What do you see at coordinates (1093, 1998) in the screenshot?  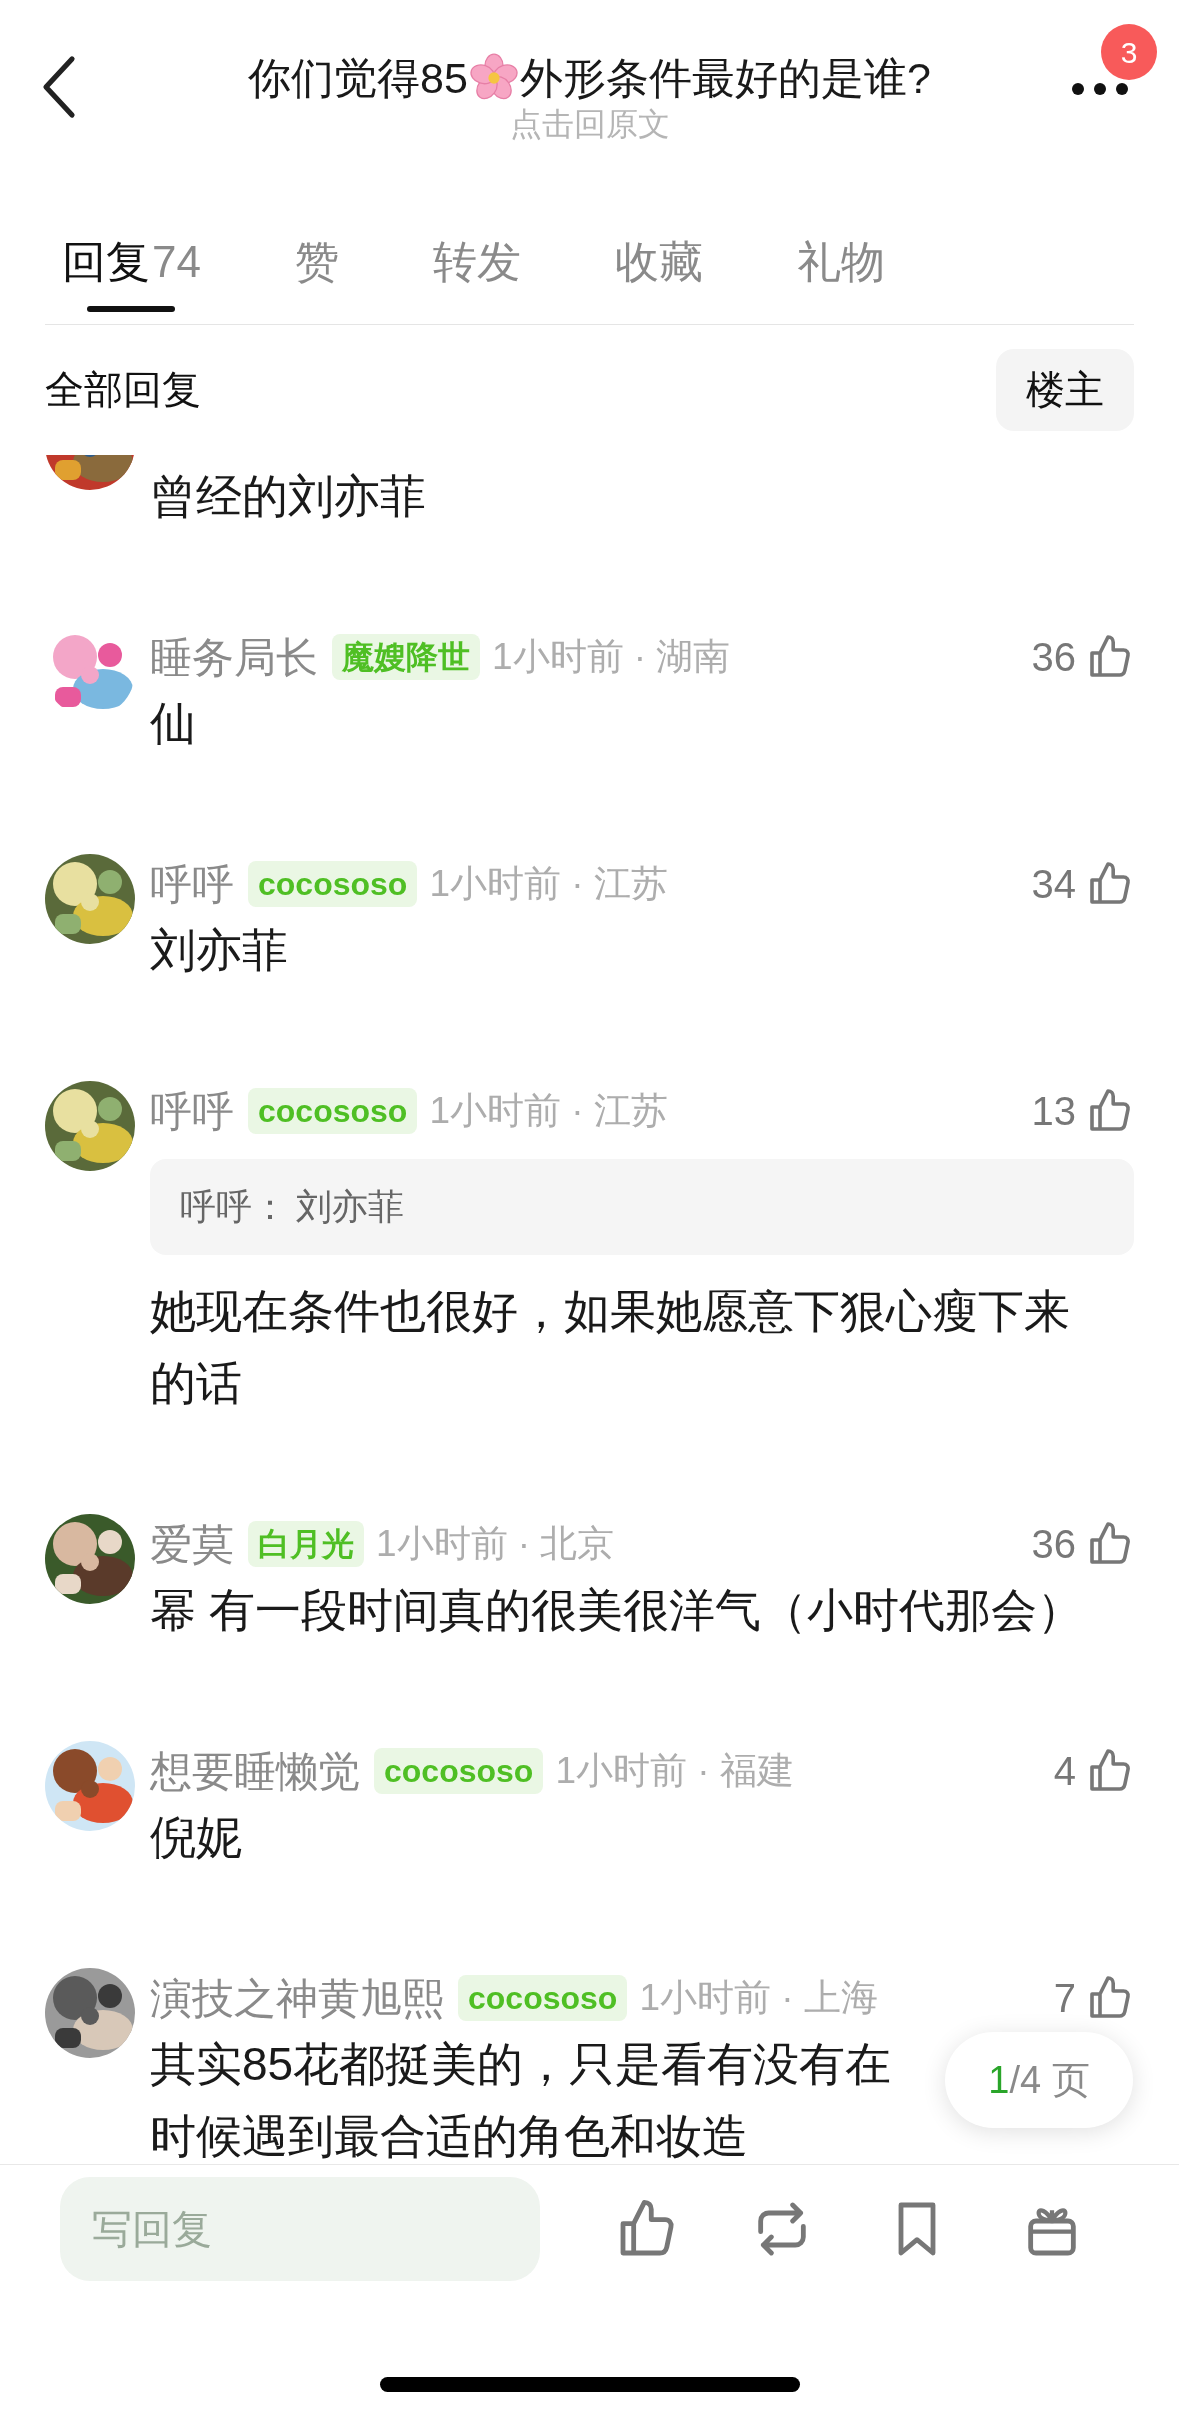 I see `like-button: 7` at bounding box center [1093, 1998].